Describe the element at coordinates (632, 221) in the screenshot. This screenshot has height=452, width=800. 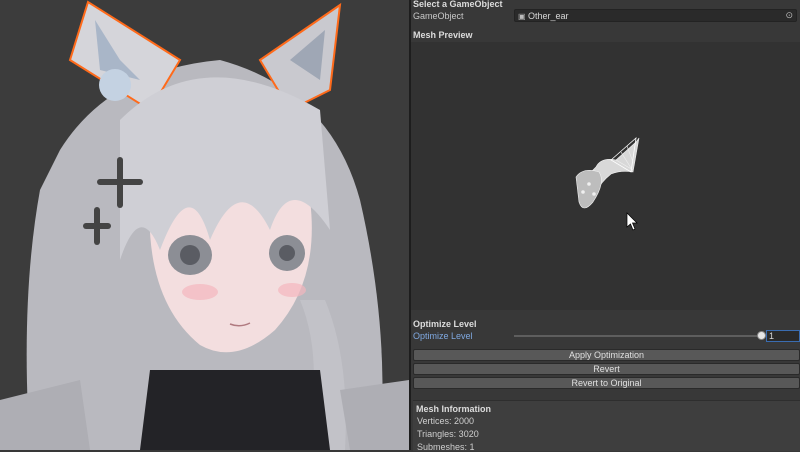
I see `mouse-cursor-icon` at that location.